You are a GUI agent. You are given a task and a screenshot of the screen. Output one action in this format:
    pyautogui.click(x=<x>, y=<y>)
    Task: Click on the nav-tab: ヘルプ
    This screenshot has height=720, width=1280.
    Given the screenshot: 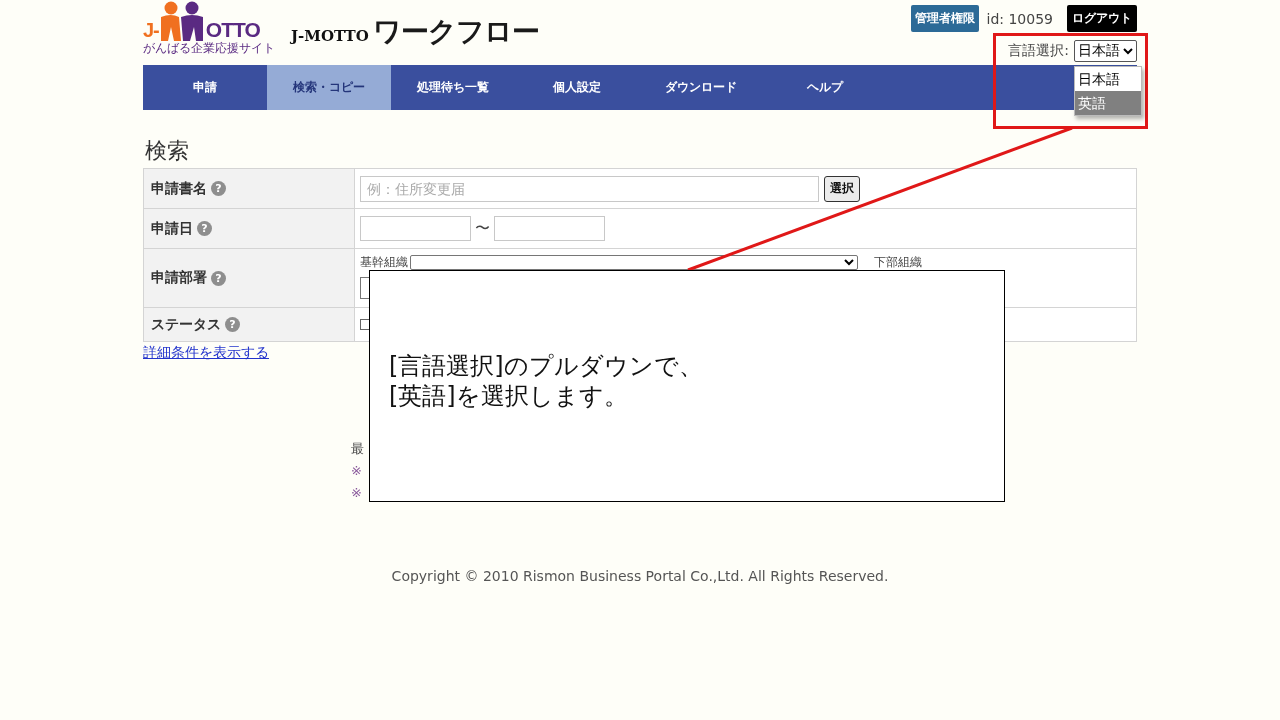 What is the action you would take?
    pyautogui.click(x=825, y=87)
    